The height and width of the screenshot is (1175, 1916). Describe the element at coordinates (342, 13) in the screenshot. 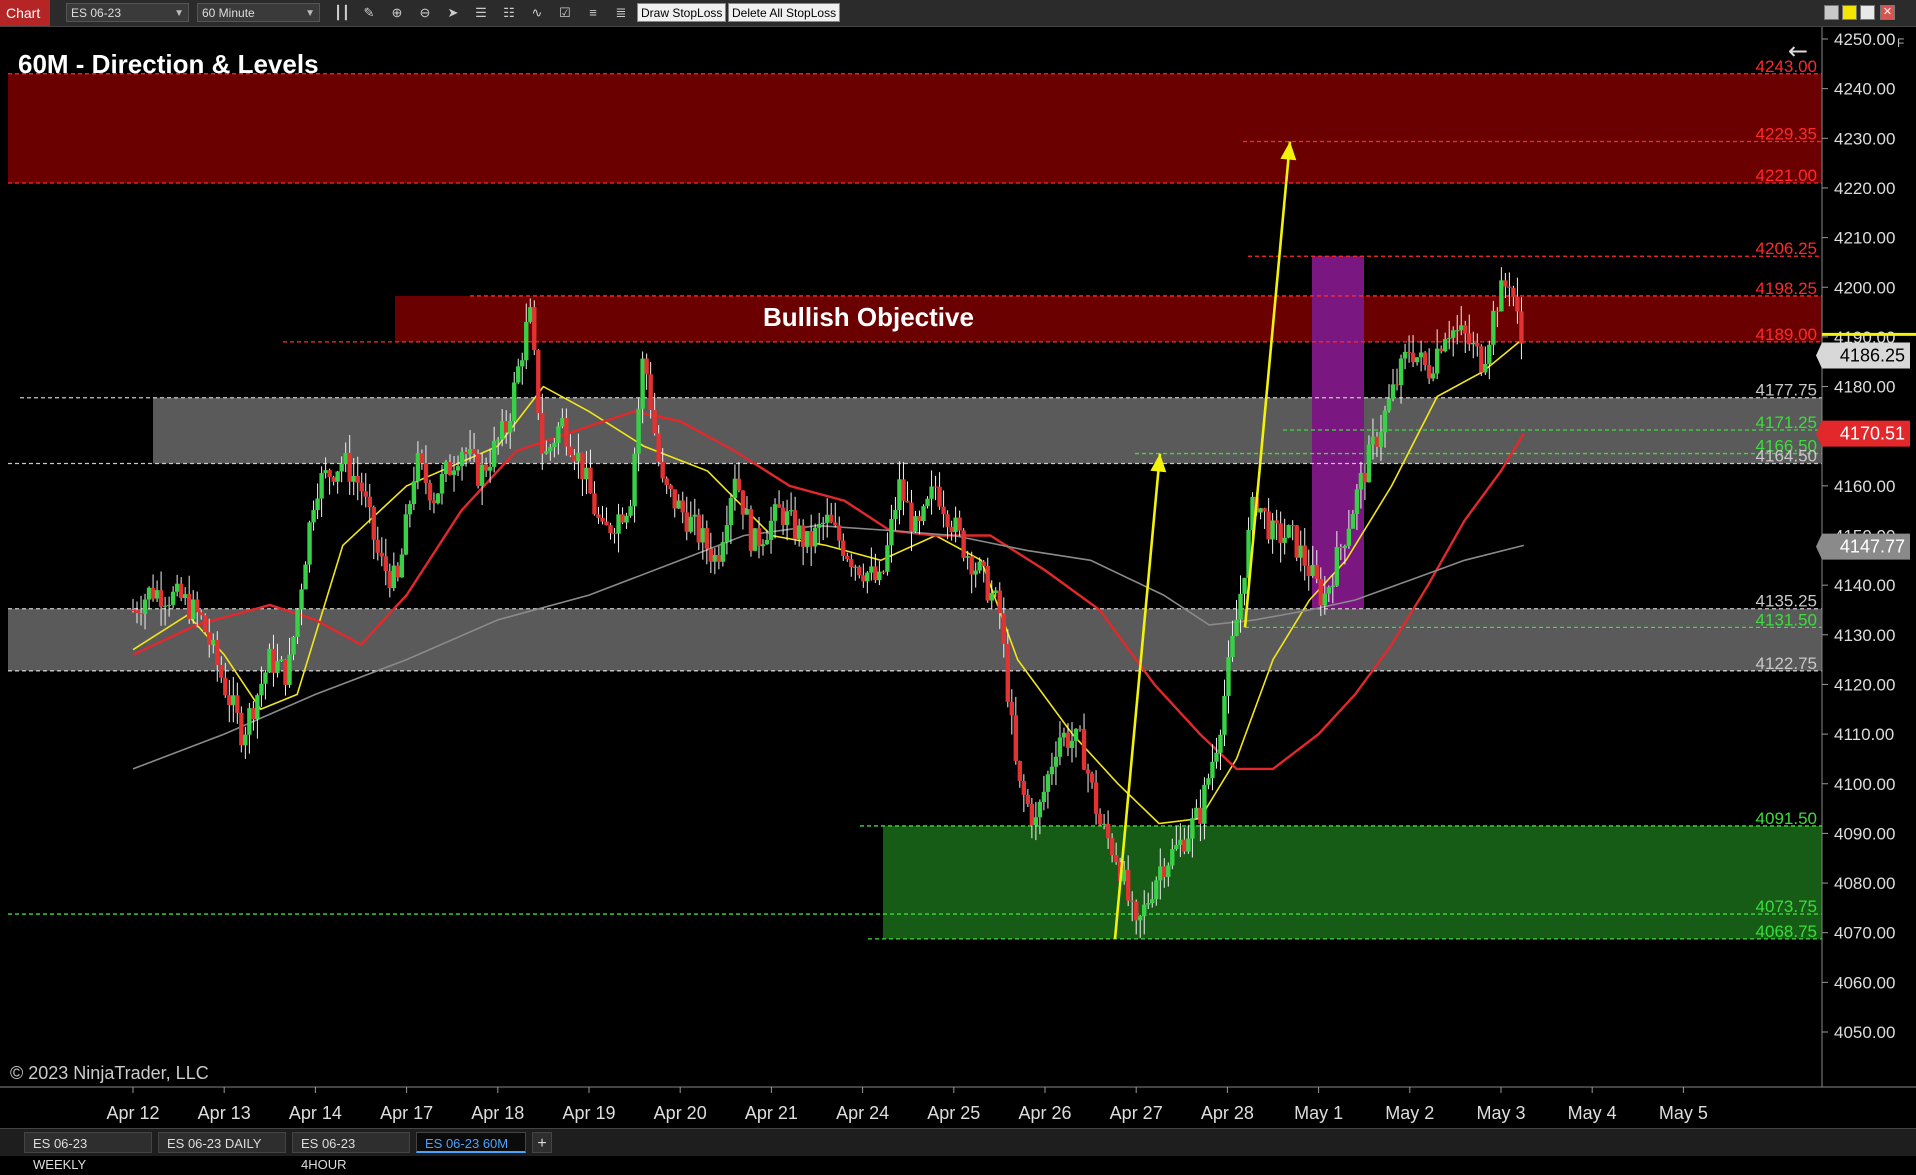

I see `bars-type-icon: ┃┃` at that location.